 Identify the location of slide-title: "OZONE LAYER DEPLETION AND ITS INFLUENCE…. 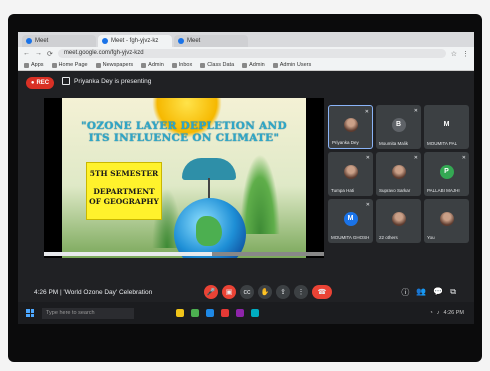
(184, 132).